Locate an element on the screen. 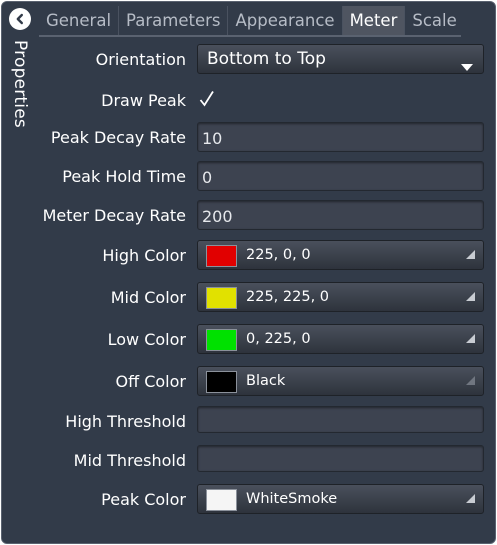  peak-hold-time-row: Peak Hold Time 0 is located at coordinates (248, 176).